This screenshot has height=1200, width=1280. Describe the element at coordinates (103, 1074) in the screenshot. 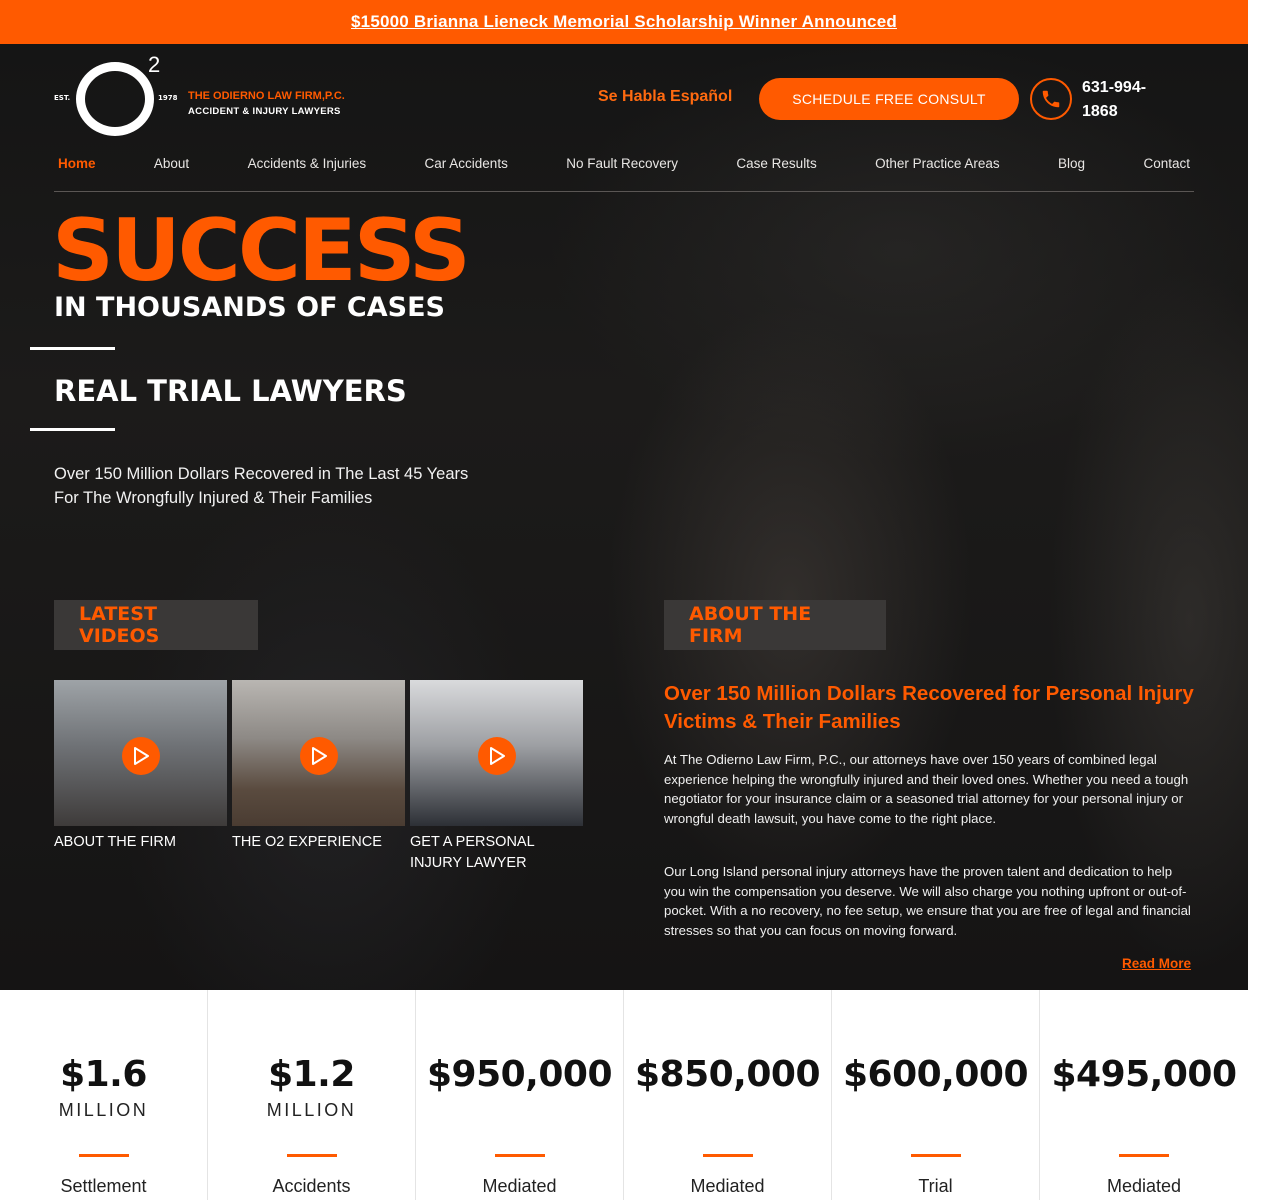

I see `stat-amount: $1.6` at that location.